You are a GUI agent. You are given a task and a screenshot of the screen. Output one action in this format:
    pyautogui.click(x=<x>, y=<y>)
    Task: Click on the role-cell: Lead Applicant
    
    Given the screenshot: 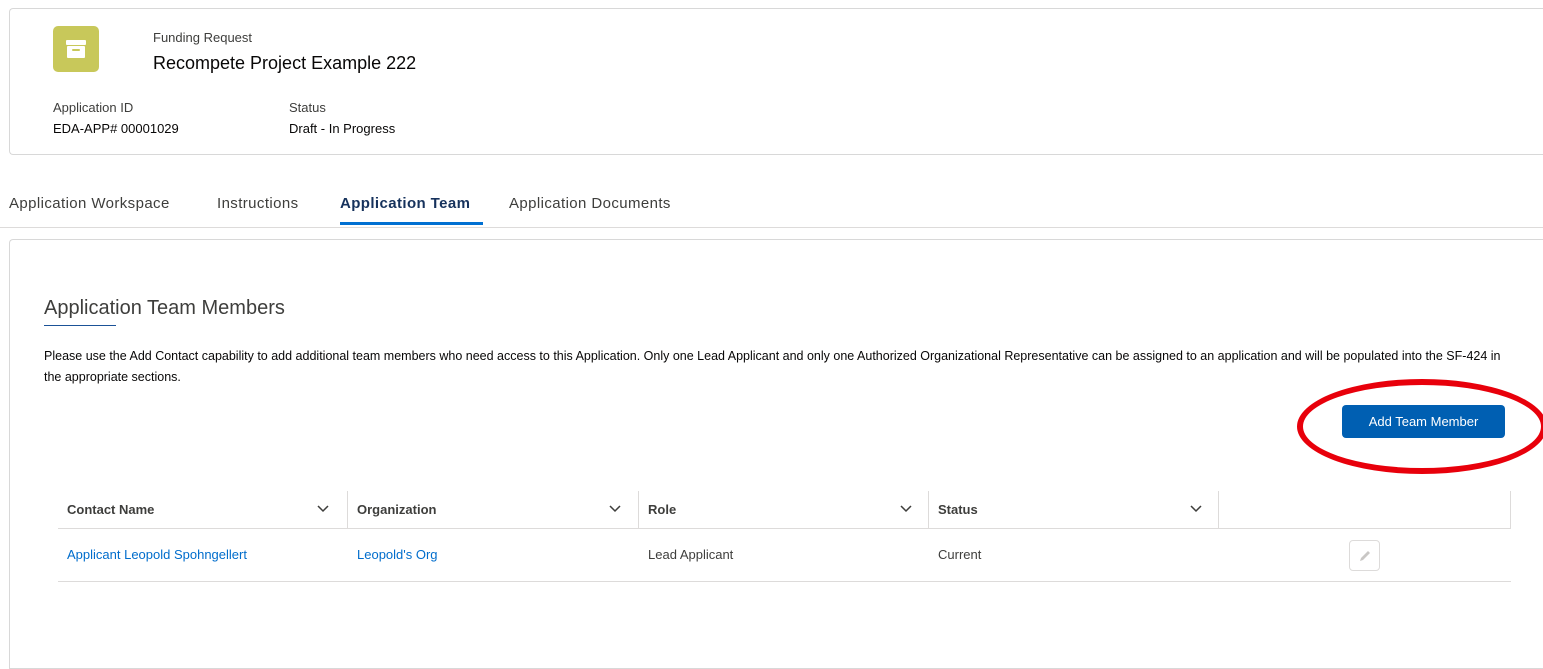 What is the action you would take?
    pyautogui.click(x=691, y=554)
    